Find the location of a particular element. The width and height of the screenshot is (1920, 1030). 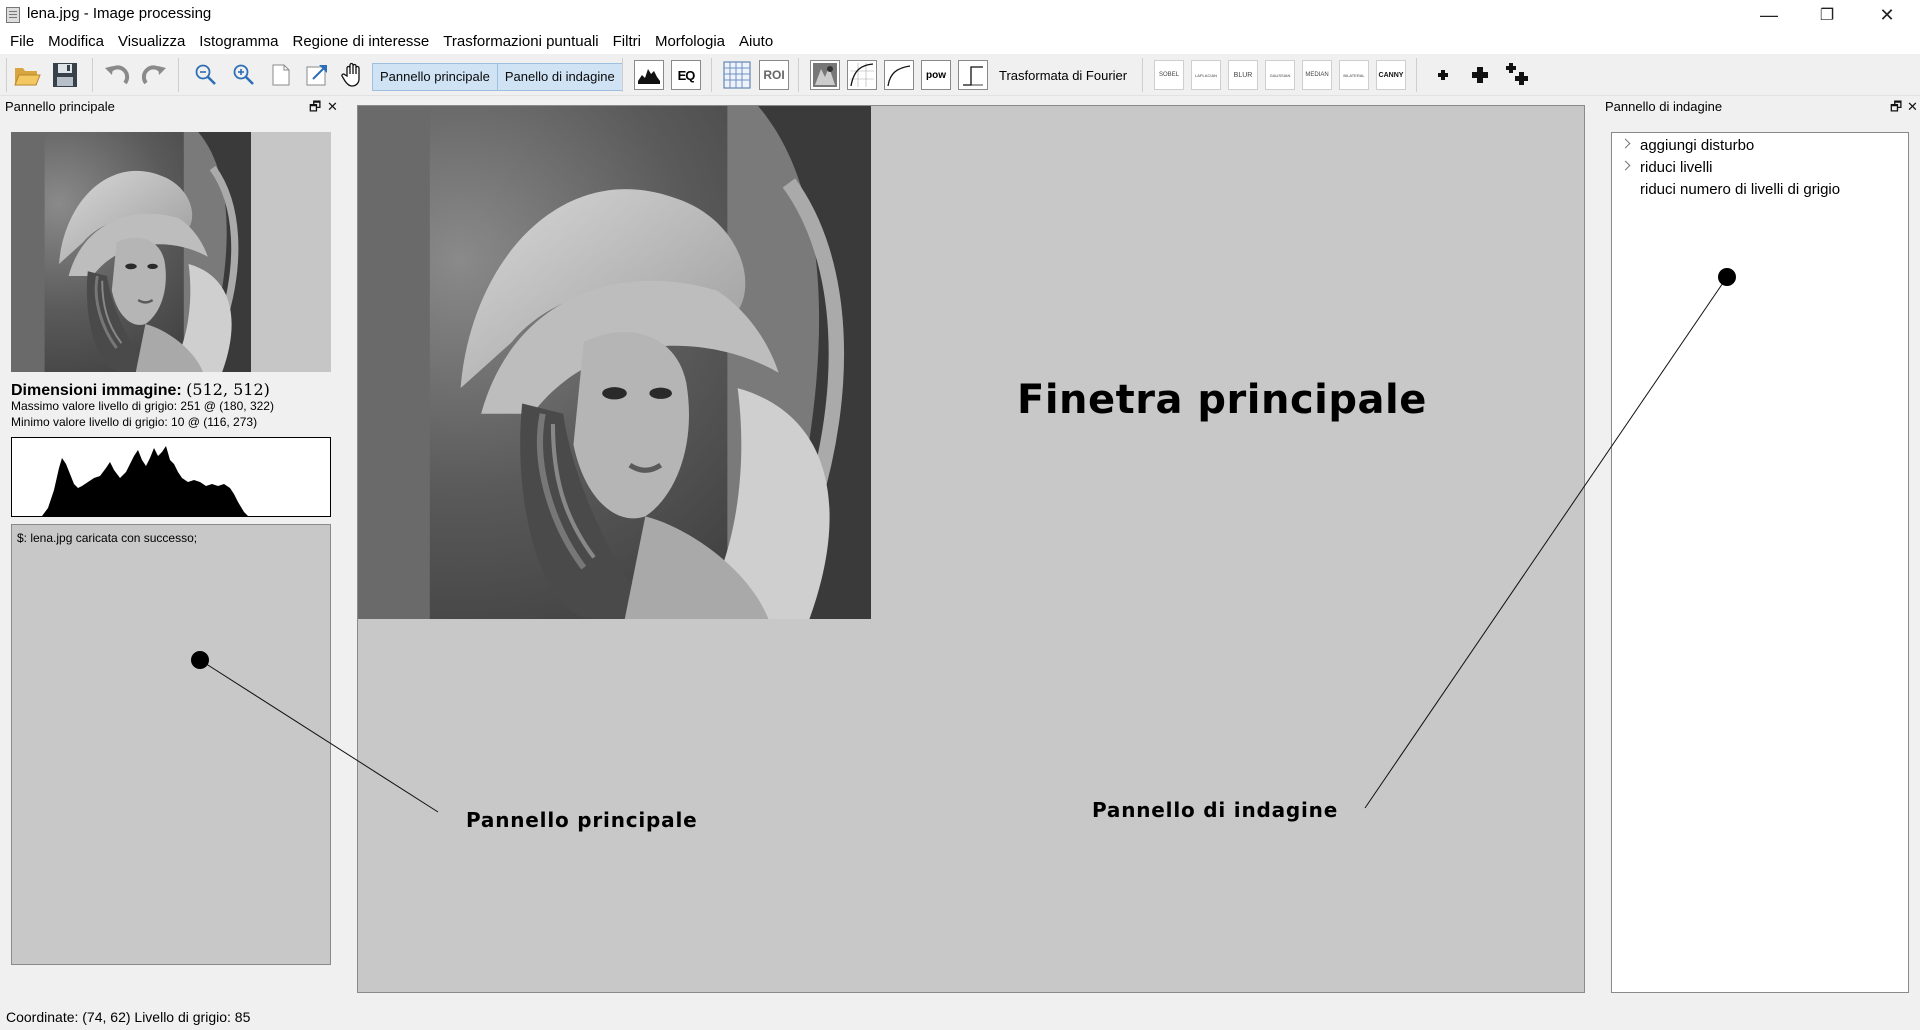

menu-aiuto: Aiuto is located at coordinates (756, 42).